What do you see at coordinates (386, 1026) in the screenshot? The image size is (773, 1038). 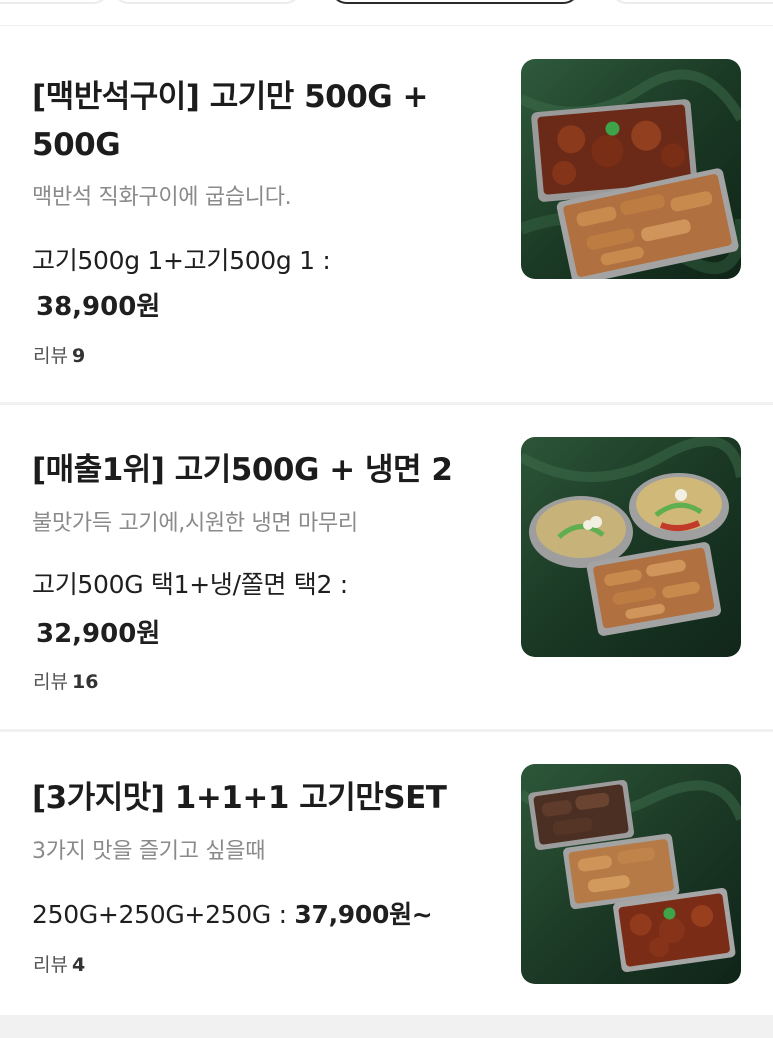 I see `bottom-spacer` at bounding box center [386, 1026].